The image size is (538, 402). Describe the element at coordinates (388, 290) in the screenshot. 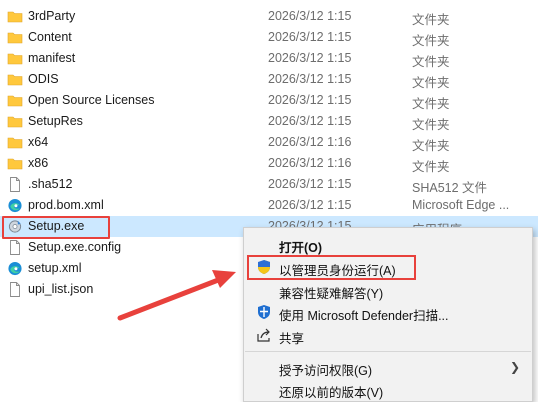

I see `menu-item-compat: 兼容性疑难解答(Y)` at that location.